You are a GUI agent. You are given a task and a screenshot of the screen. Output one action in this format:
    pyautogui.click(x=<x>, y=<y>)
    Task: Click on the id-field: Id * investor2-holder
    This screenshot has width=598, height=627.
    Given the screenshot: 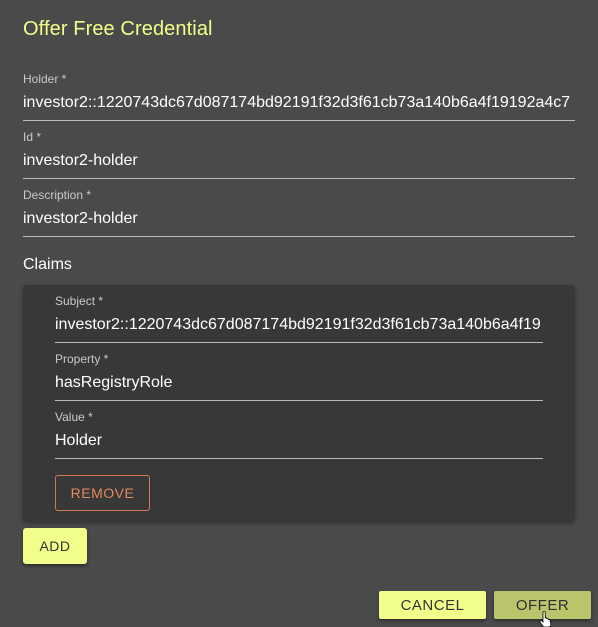 What is the action you would take?
    pyautogui.click(x=299, y=154)
    